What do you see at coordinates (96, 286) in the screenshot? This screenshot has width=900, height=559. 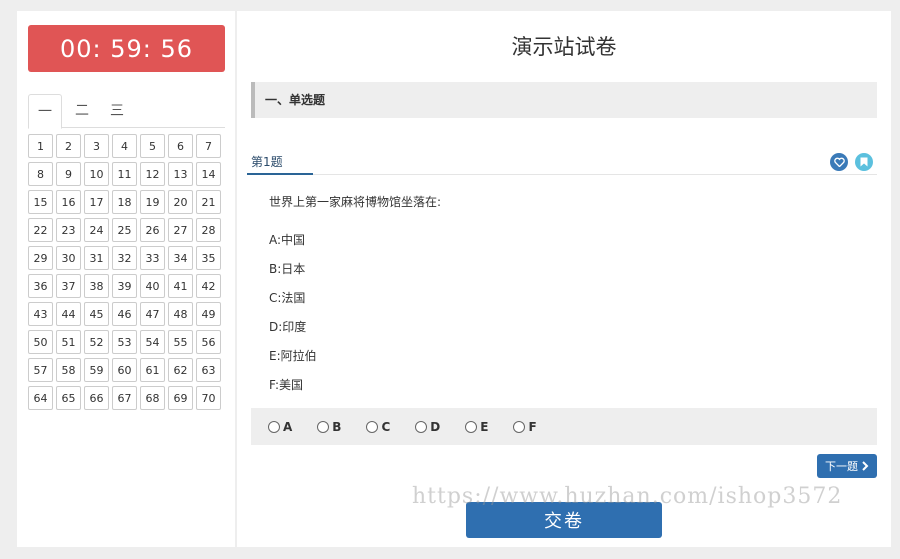 I see `question-number-button: 38` at bounding box center [96, 286].